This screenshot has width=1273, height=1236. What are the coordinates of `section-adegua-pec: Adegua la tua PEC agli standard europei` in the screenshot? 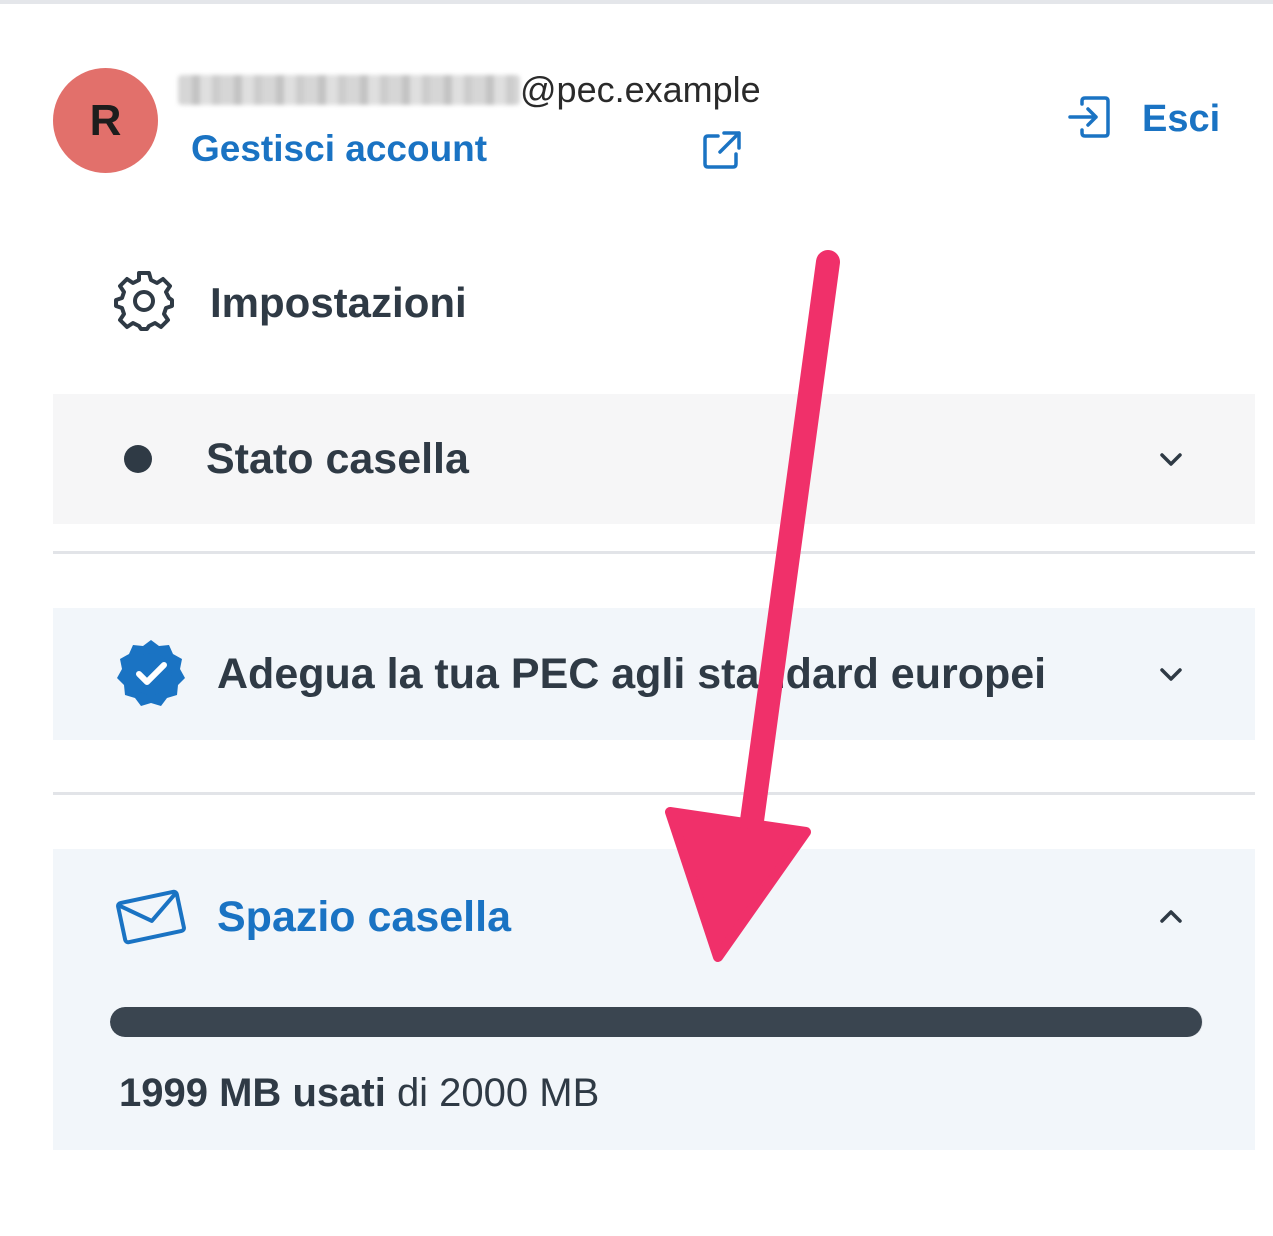 It's located at (654, 674).